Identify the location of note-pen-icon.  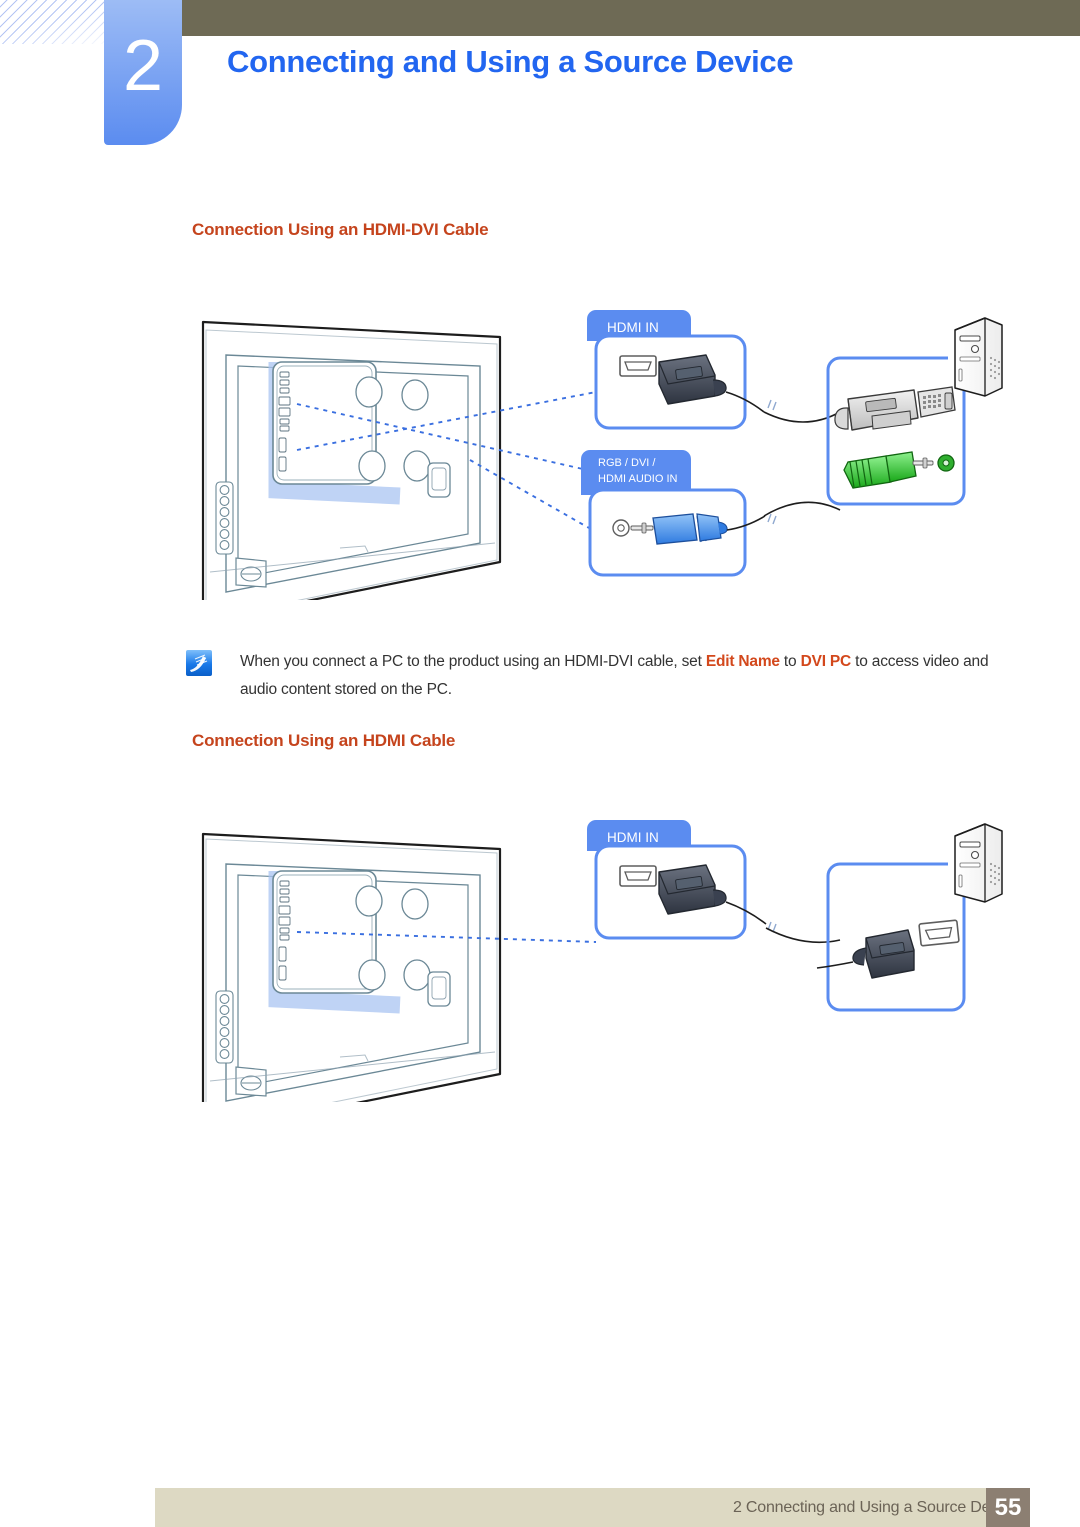
(199, 663).